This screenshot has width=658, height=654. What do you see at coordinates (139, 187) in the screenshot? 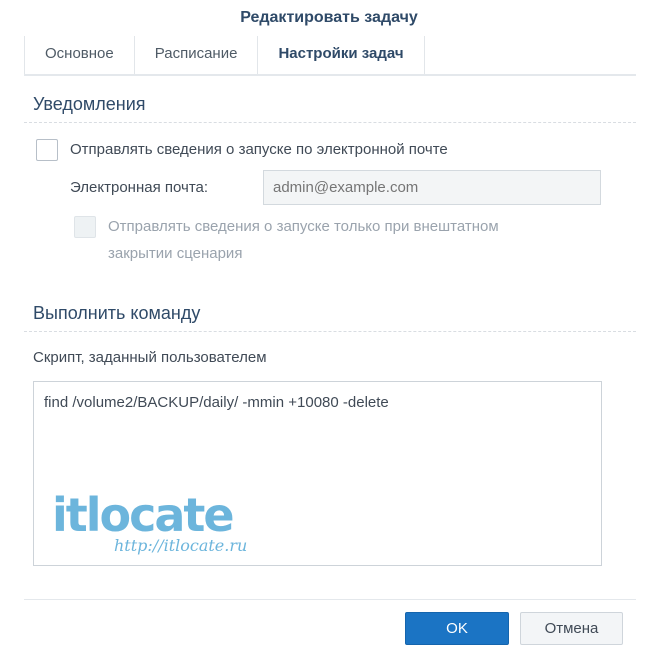
I see `email-field-label: Электронная почта:` at bounding box center [139, 187].